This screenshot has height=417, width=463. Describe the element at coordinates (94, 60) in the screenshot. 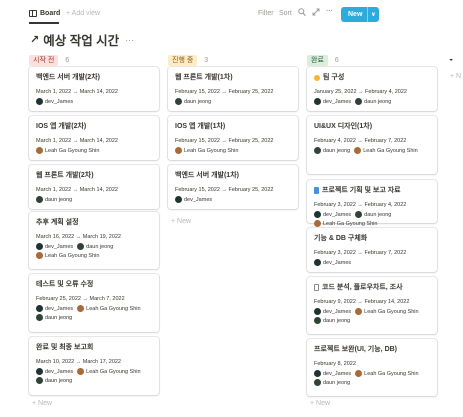

I see `column-header: 시작 전 6` at that location.